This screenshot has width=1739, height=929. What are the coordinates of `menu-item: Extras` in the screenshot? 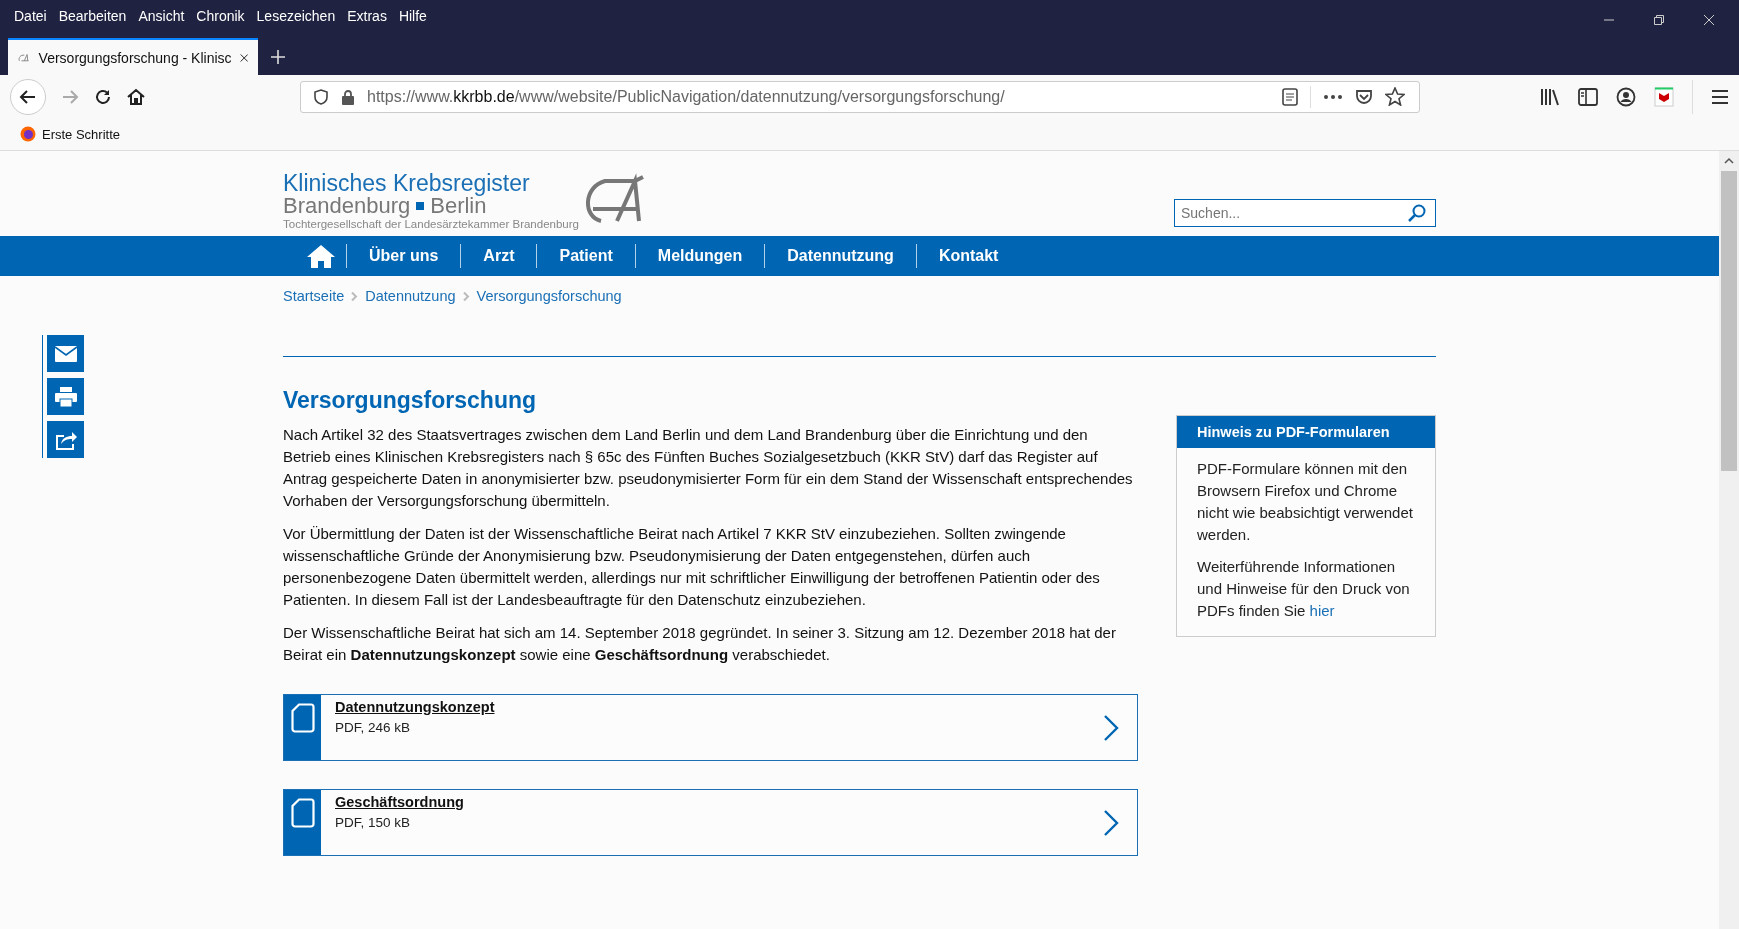 It's located at (367, 16).